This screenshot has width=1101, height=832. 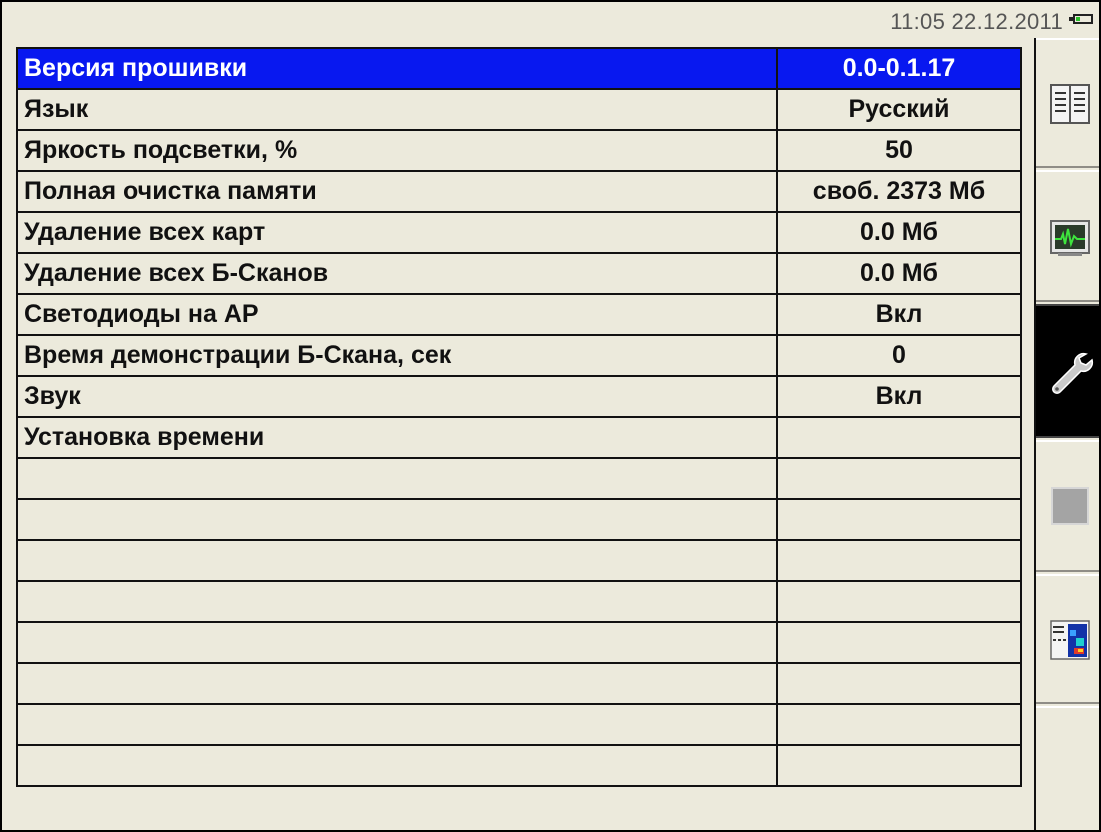 What do you see at coordinates (397, 273) in the screenshot?
I see `setting-label: Удаление всех Б-Сканов` at bounding box center [397, 273].